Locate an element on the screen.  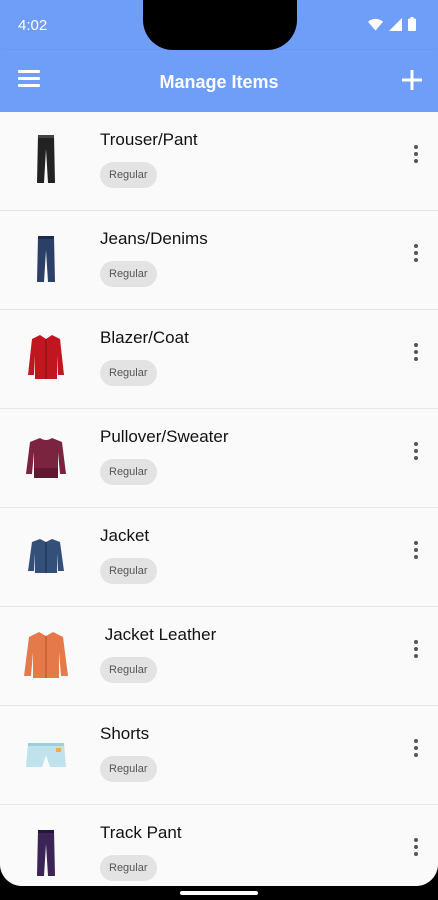
blue-jeans-icon is located at coordinates (46, 258).